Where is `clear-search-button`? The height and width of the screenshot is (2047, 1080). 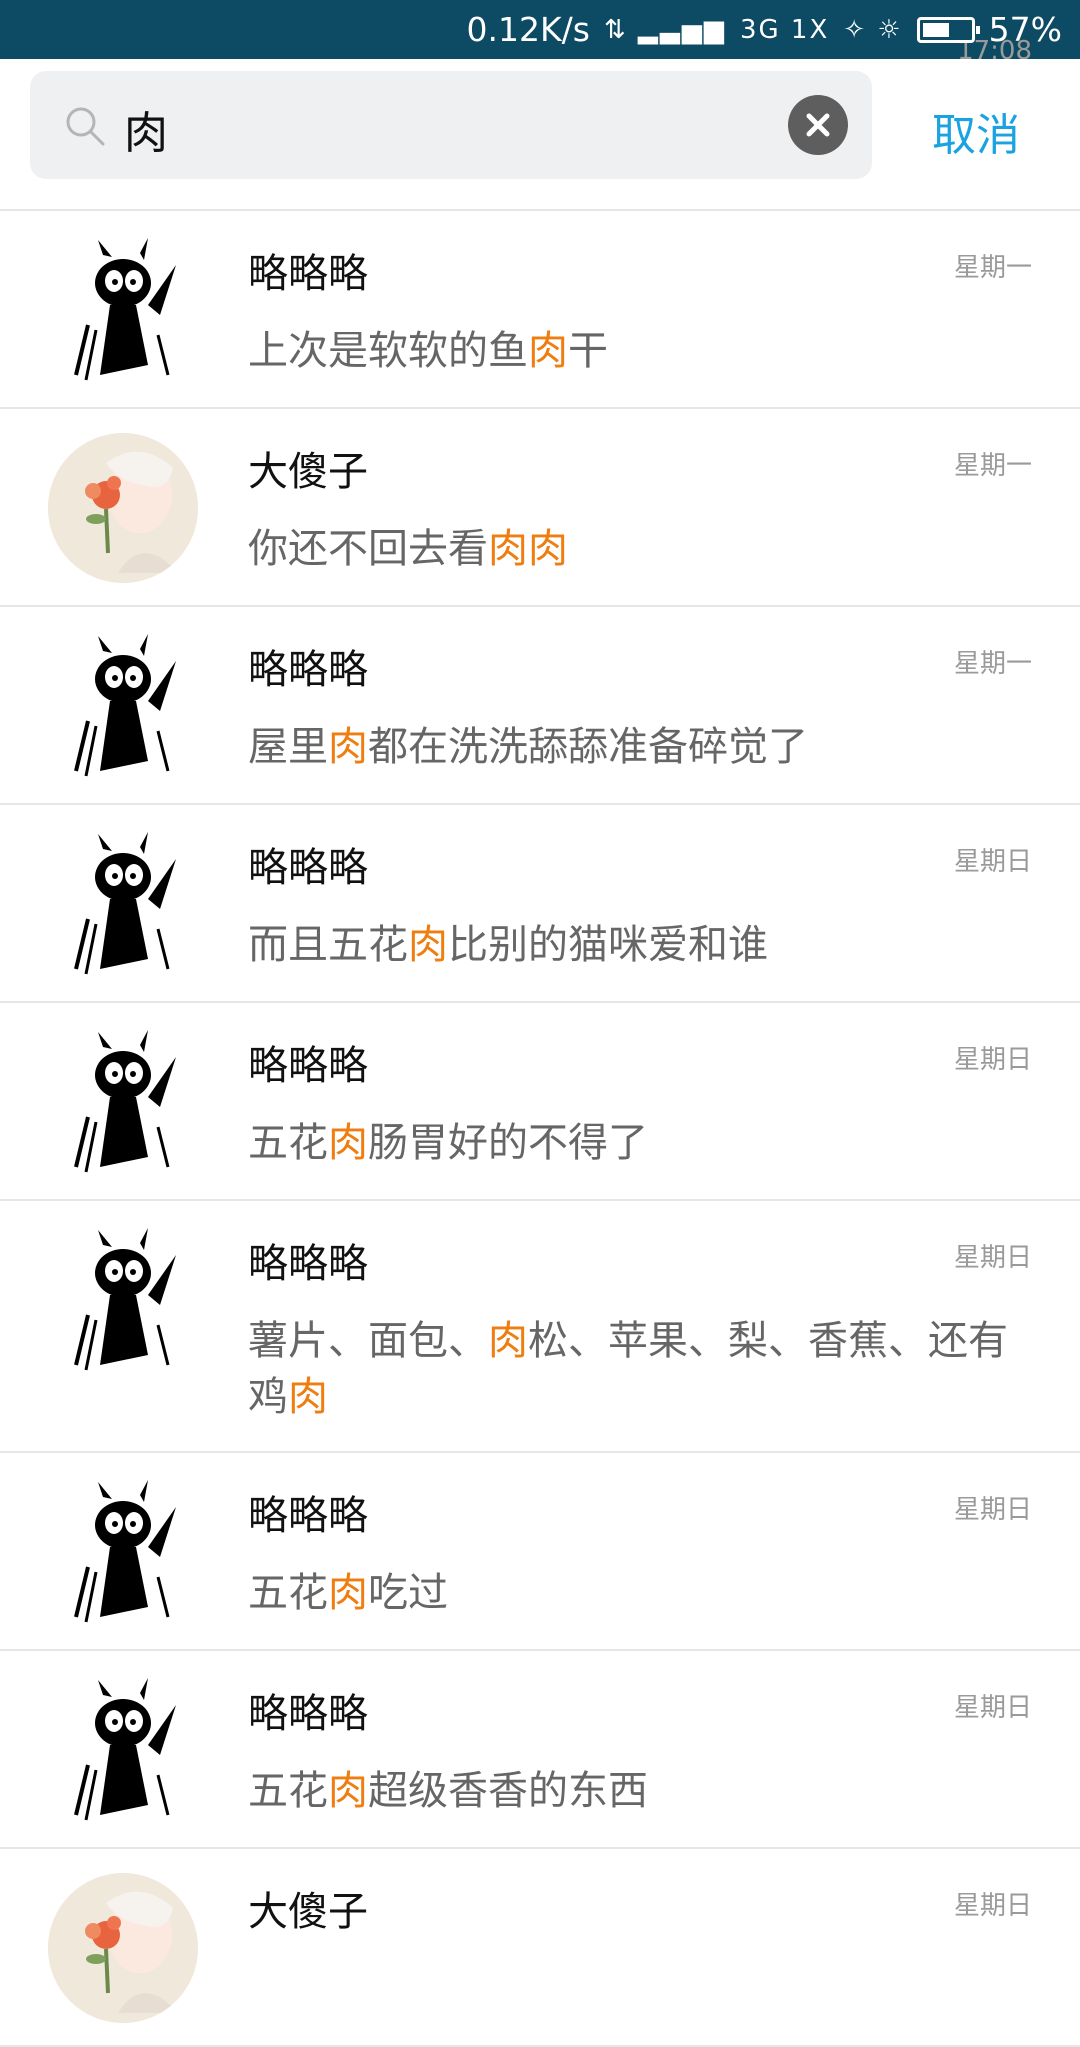 clear-search-button is located at coordinates (818, 125).